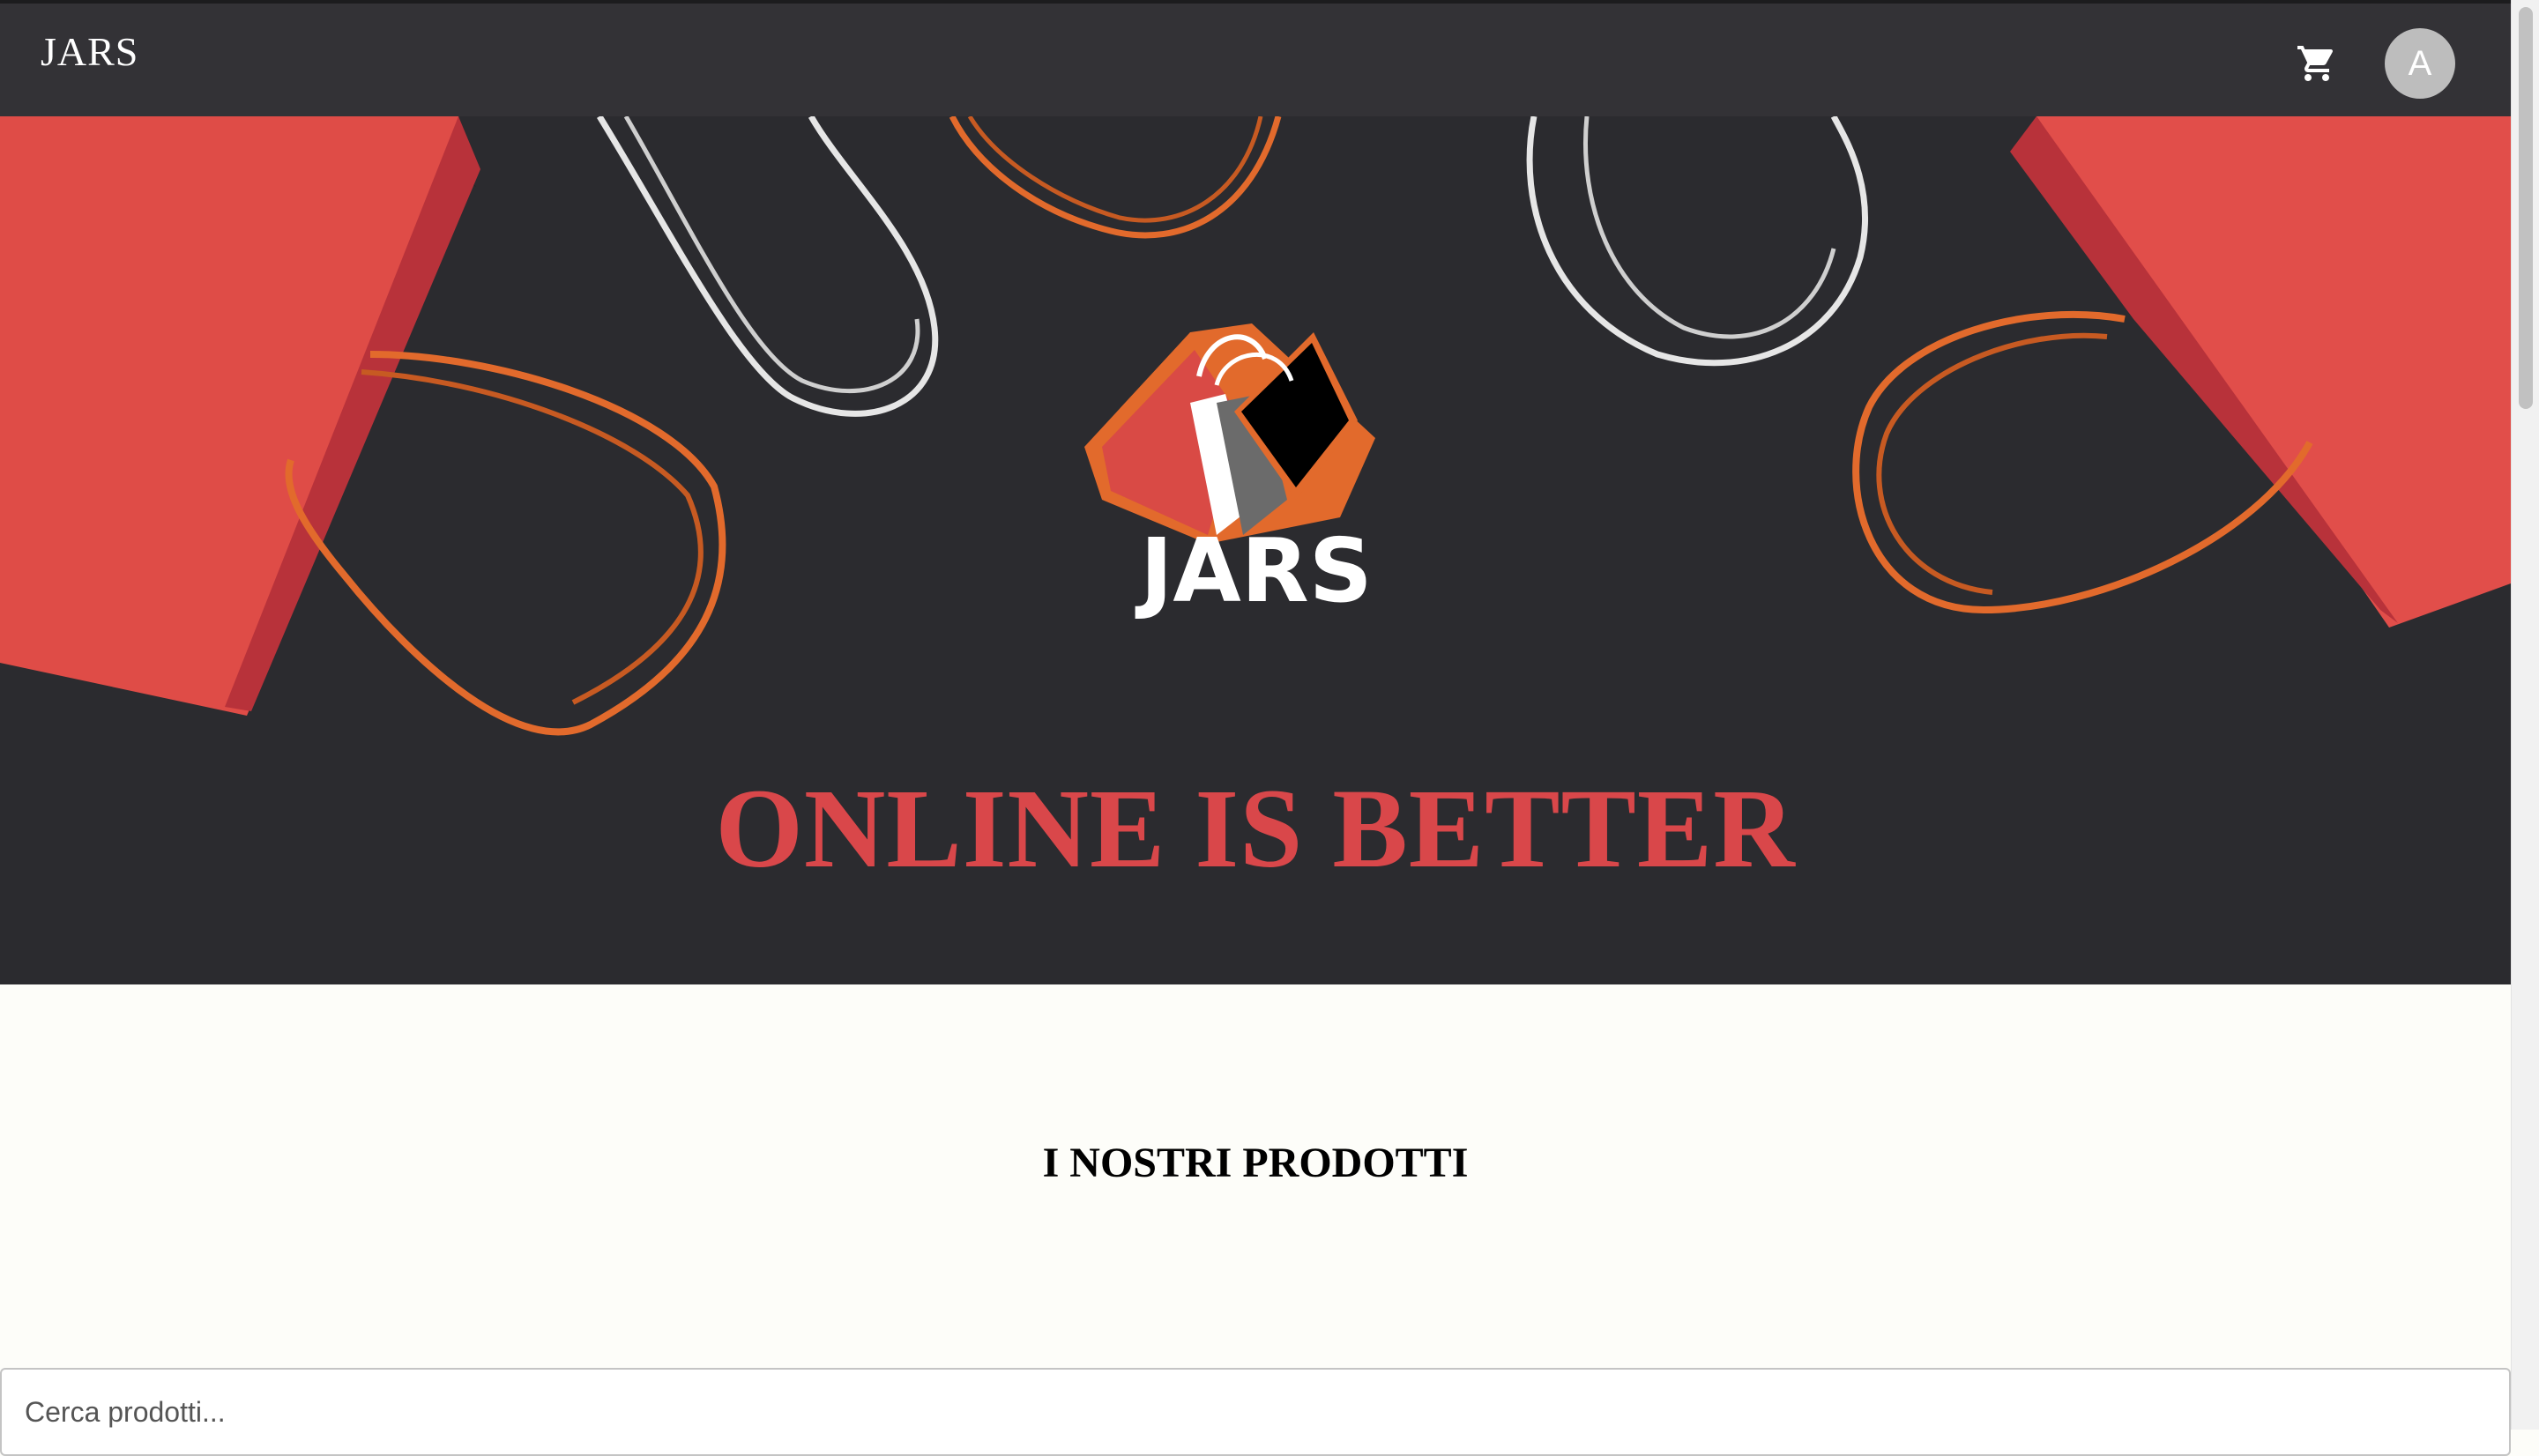 The width and height of the screenshot is (2539, 1456). I want to click on scrollbar-thumb, so click(2526, 208).